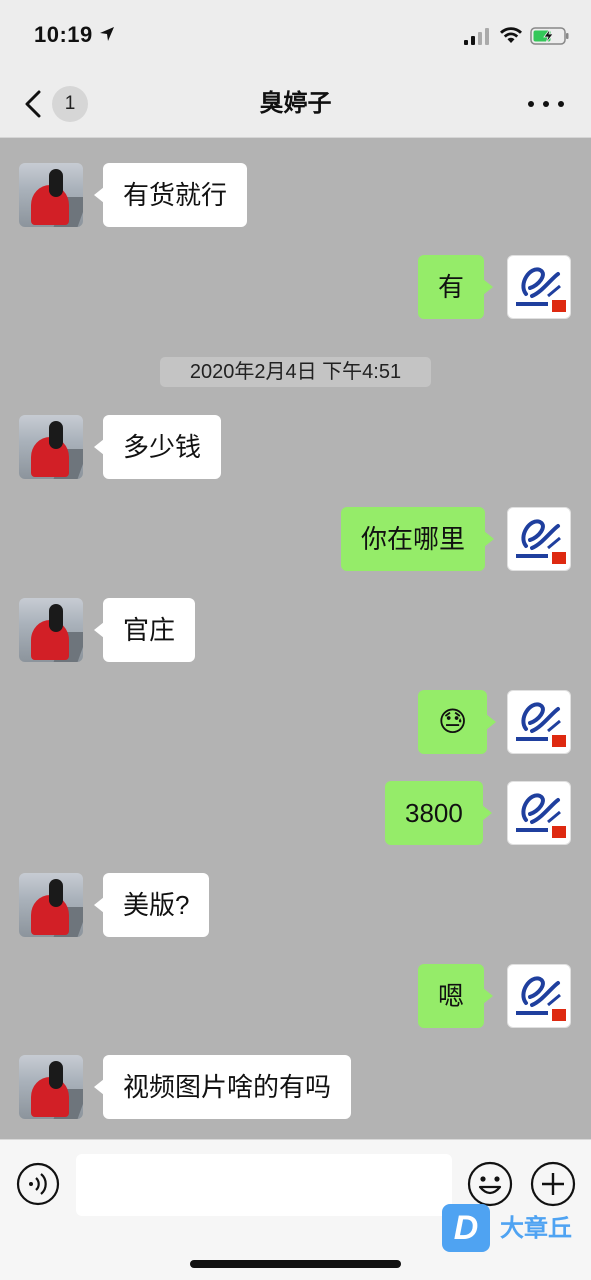 Image resolution: width=591 pixels, height=1280 pixels. I want to click on incoming-message-bubble: 官庄, so click(144, 630).